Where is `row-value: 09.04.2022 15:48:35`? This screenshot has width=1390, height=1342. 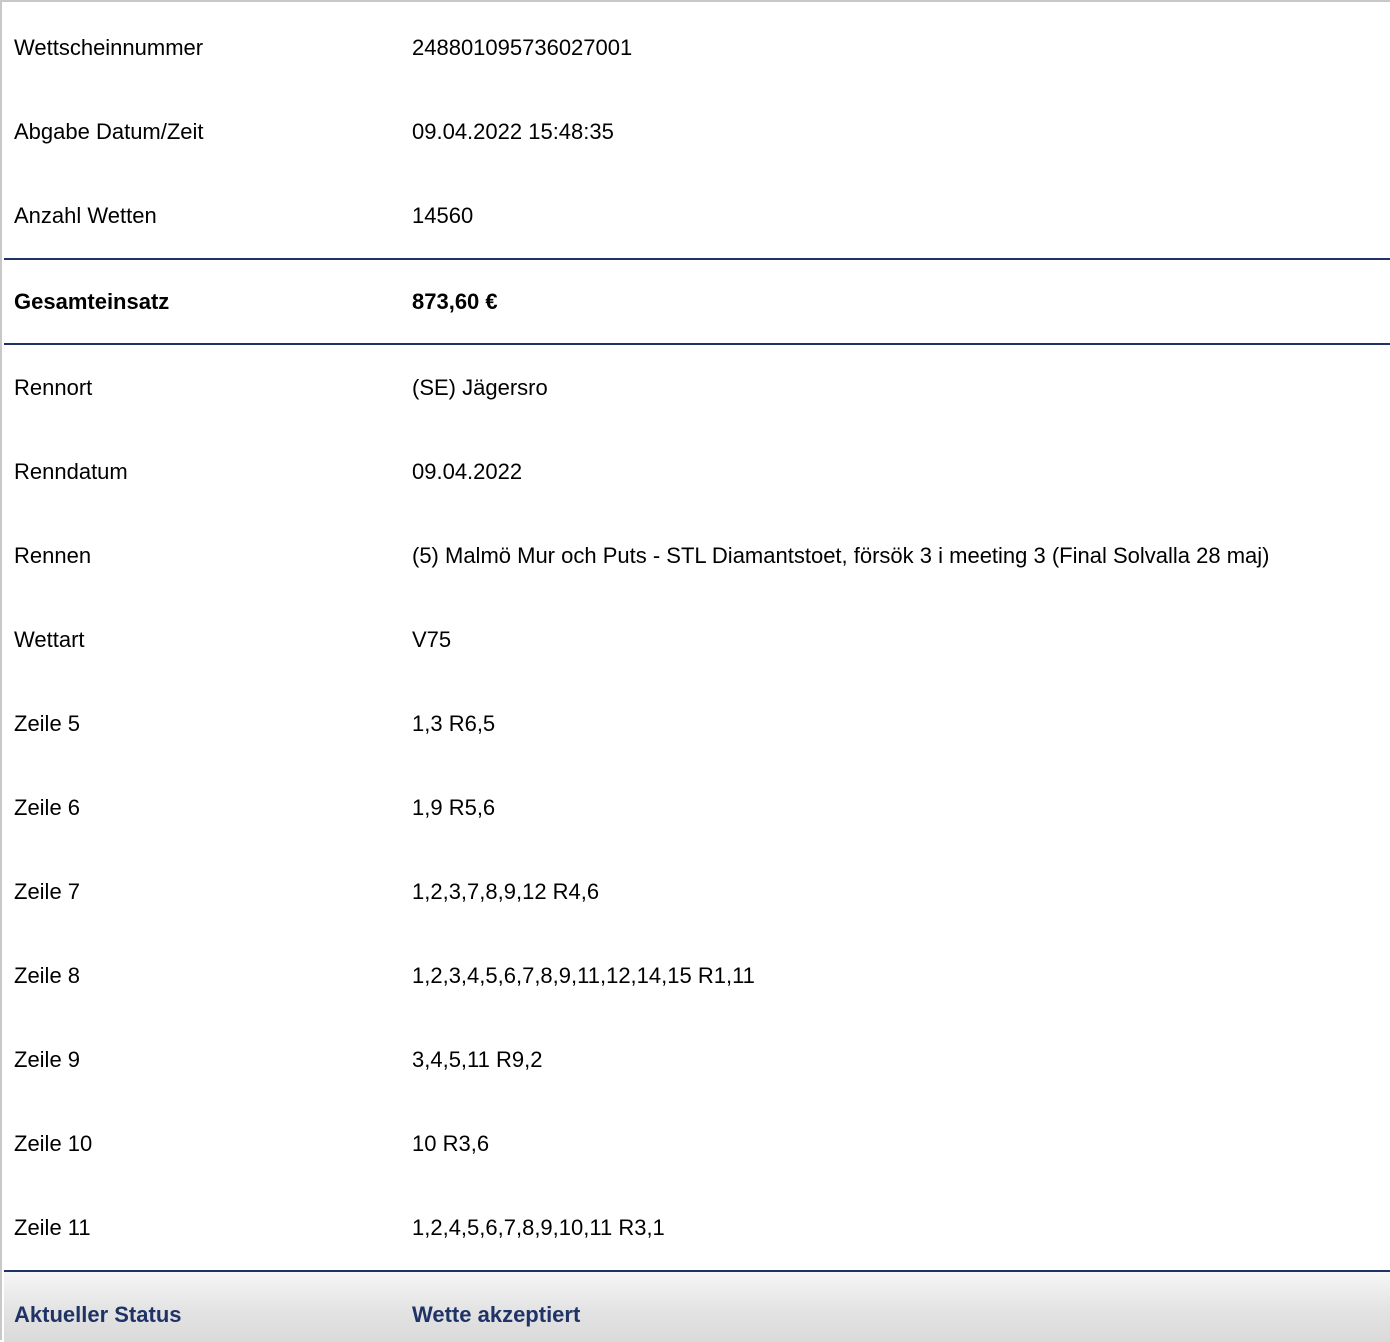 row-value: 09.04.2022 15:48:35 is located at coordinates (513, 131).